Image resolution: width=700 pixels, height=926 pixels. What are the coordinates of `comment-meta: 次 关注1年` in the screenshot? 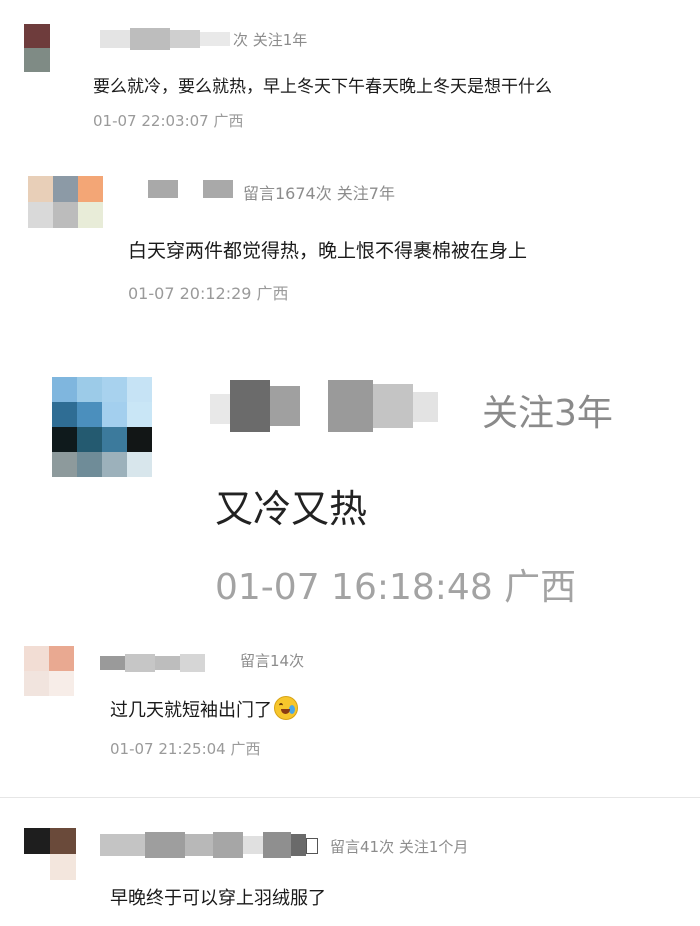 It's located at (270, 40).